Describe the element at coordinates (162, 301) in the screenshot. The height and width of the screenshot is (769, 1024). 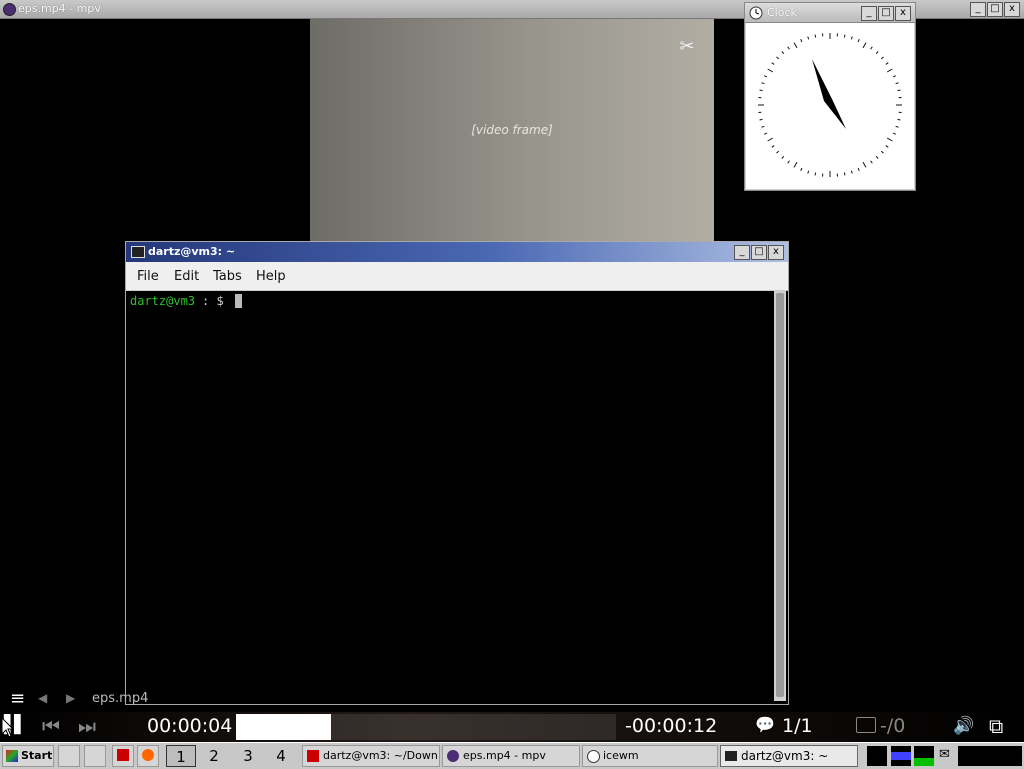
I see `prompt-user: dartz@vm3` at that location.